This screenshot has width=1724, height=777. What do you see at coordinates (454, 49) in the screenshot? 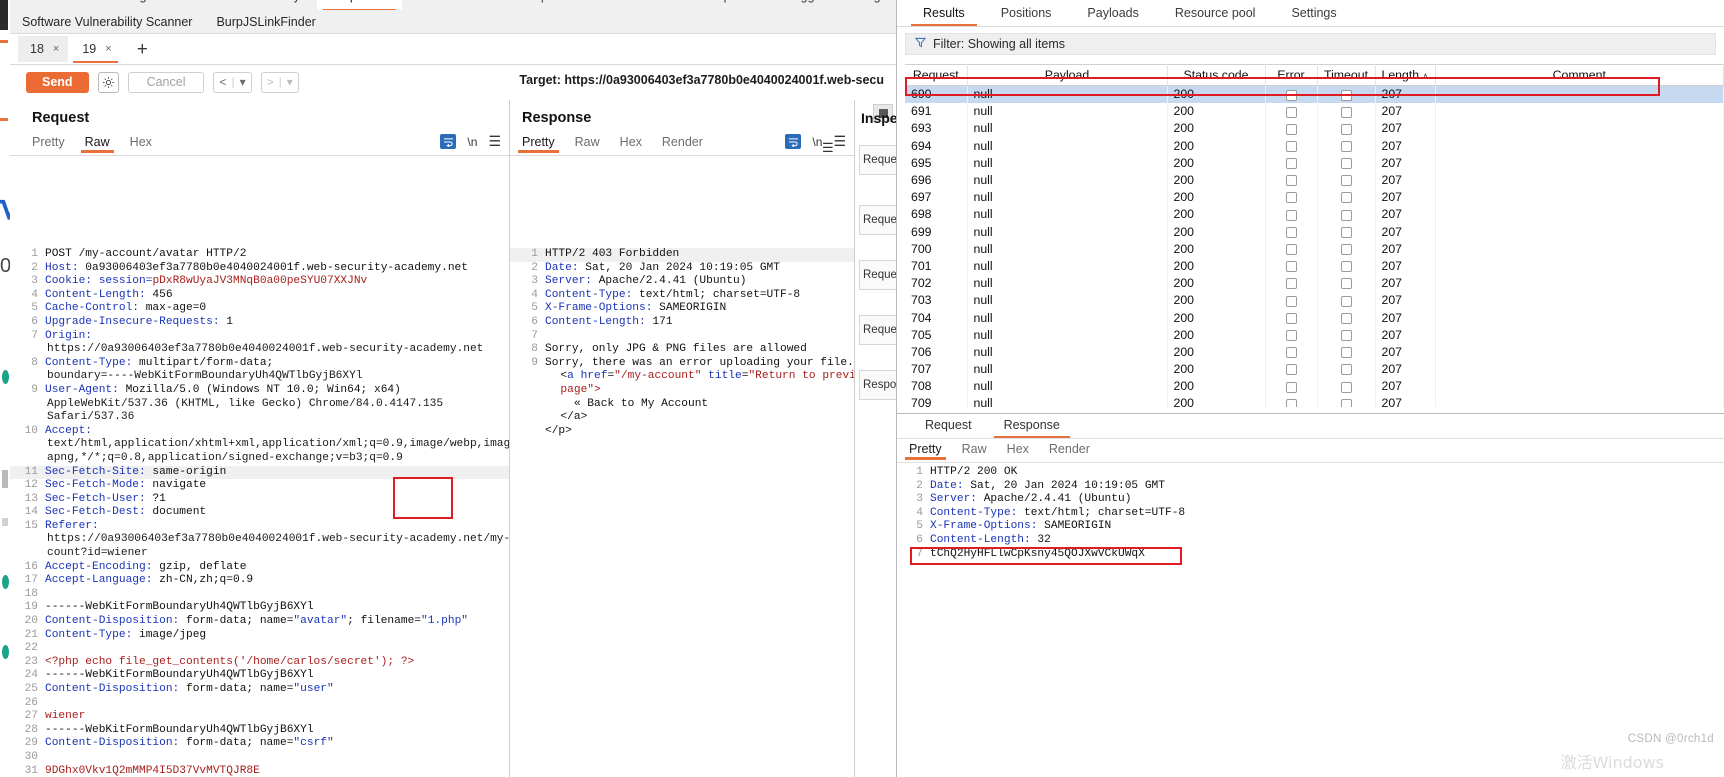
I see `repeater-tab-bar: 18 × 19 × +` at bounding box center [454, 49].